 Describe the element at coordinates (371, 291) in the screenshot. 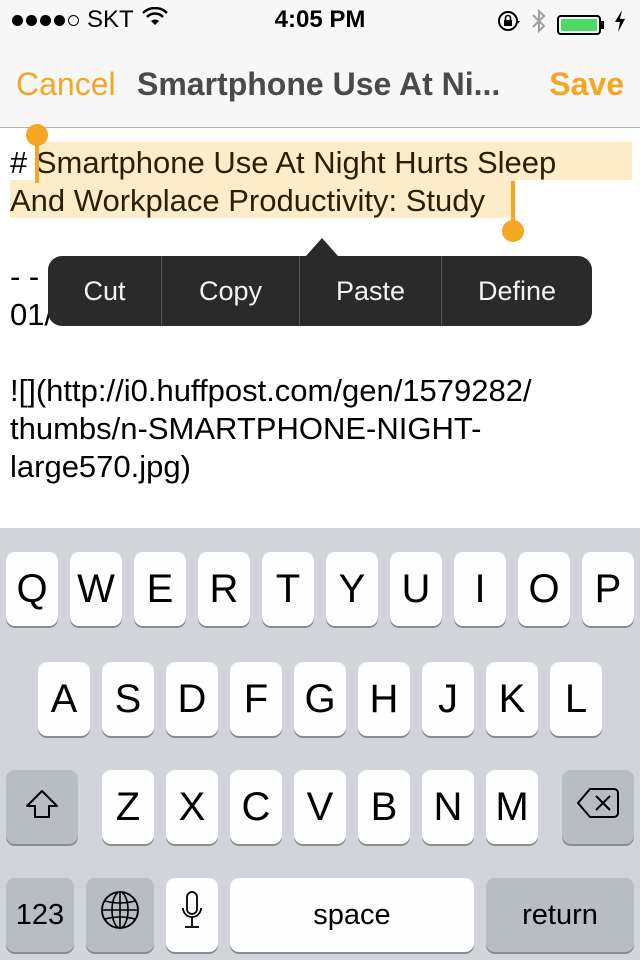

I see `paste-menu-item: Paste` at that location.